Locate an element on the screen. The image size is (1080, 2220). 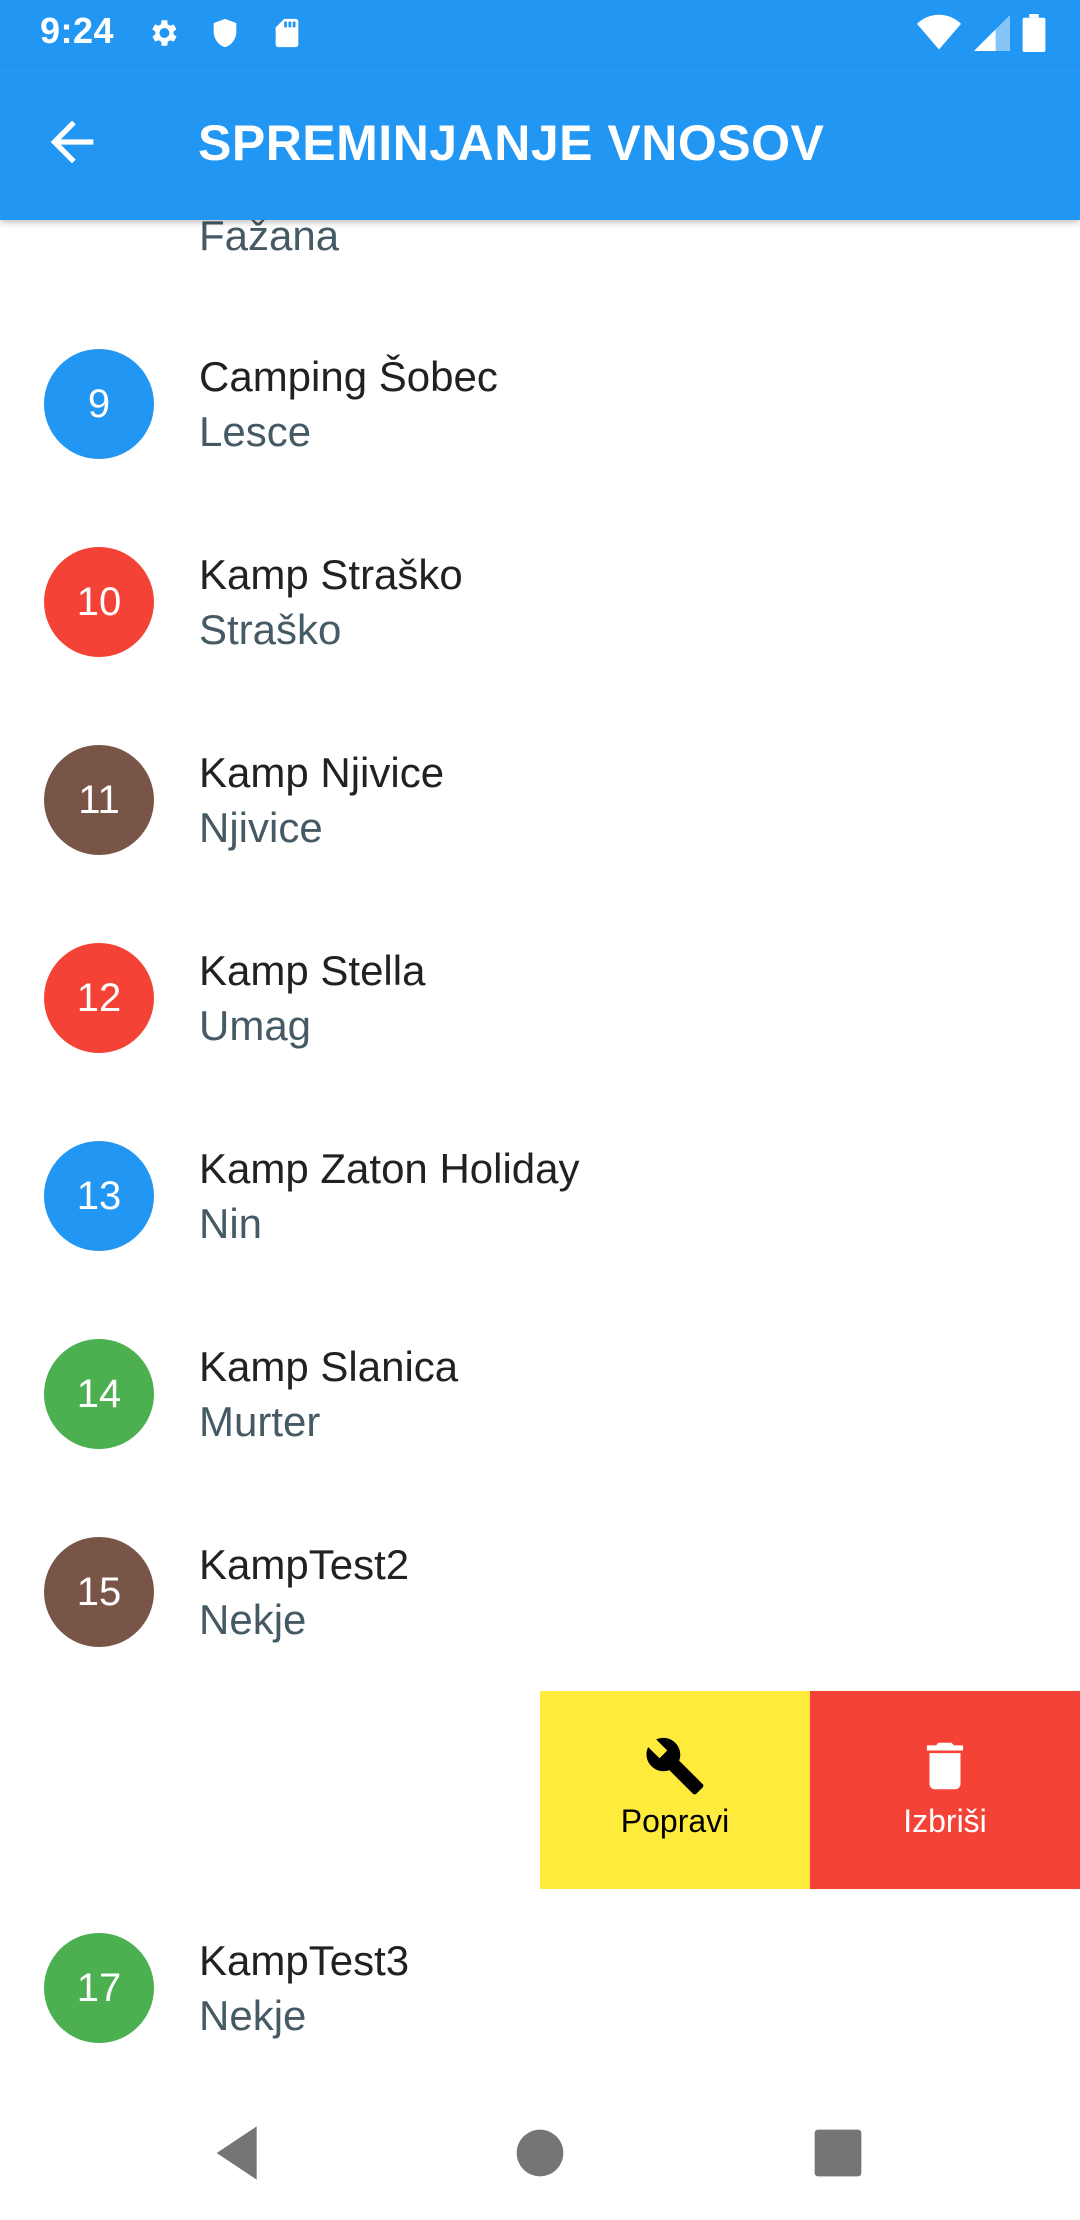
item-number-avatar: 10 is located at coordinates (99, 602).